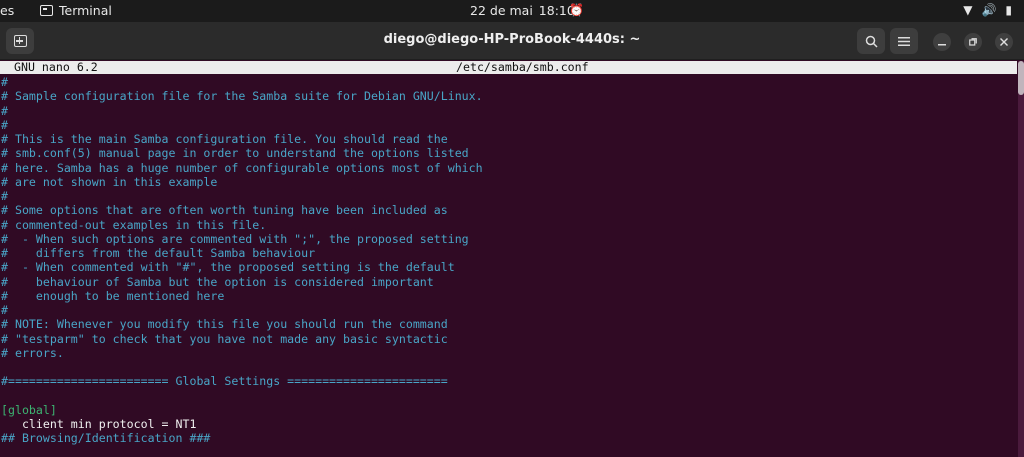  Describe the element at coordinates (968, 10) in the screenshot. I see `wifi-icon: ▼` at that location.